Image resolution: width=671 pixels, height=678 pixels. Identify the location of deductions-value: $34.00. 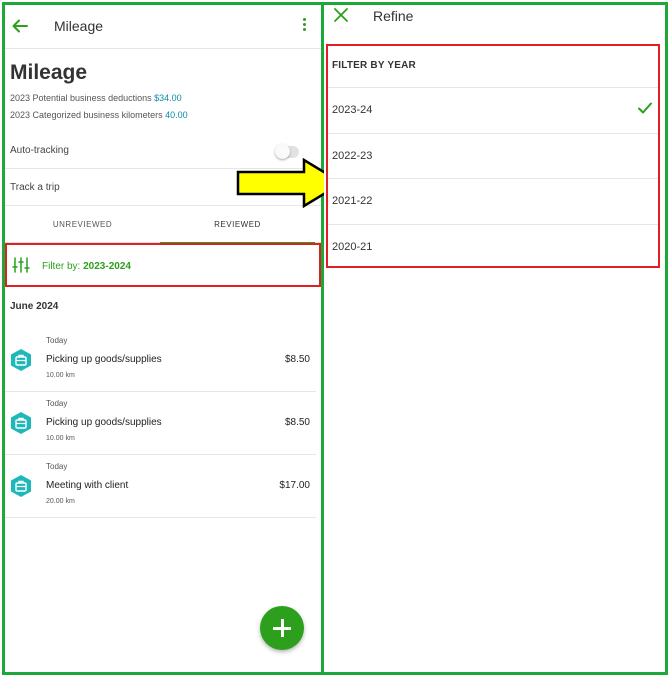
(168, 98).